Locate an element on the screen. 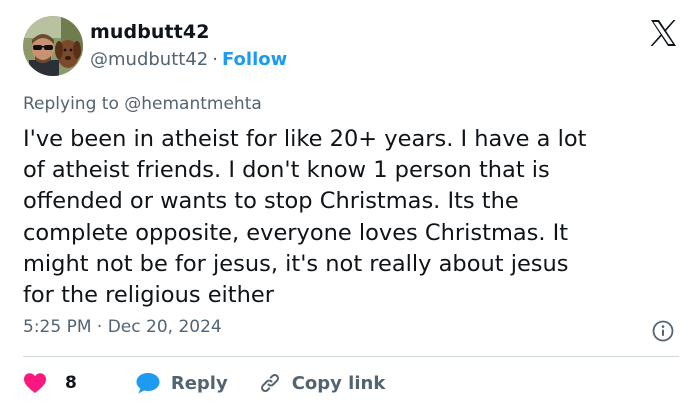  follow-button: Follow is located at coordinates (254, 59).